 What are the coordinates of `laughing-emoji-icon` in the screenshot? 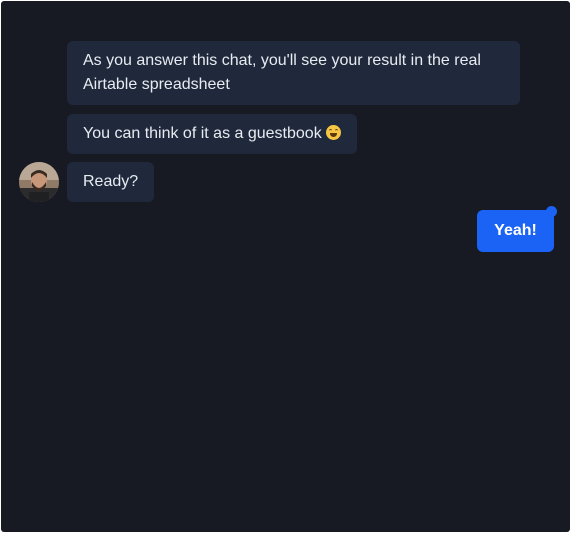 It's located at (333, 132).